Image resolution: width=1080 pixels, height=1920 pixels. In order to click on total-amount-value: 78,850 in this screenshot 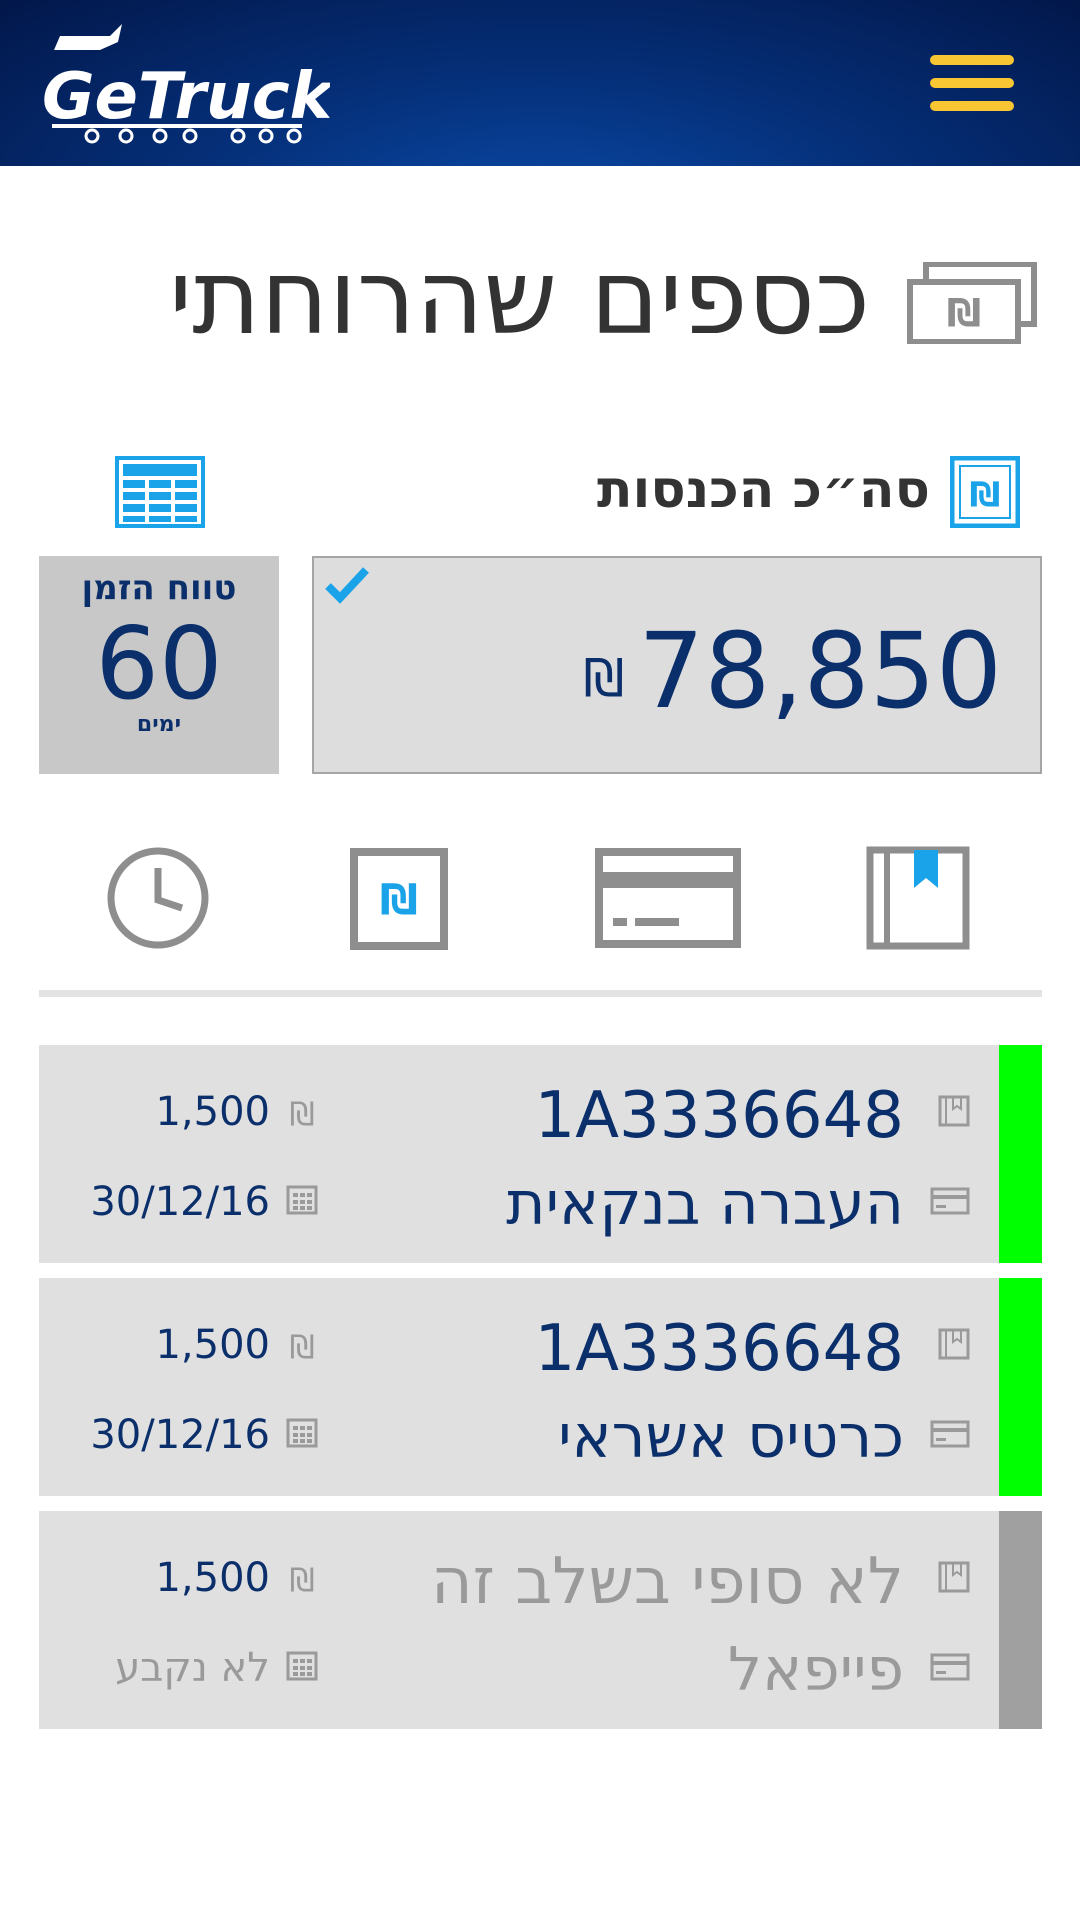, I will do `click(820, 671)`.